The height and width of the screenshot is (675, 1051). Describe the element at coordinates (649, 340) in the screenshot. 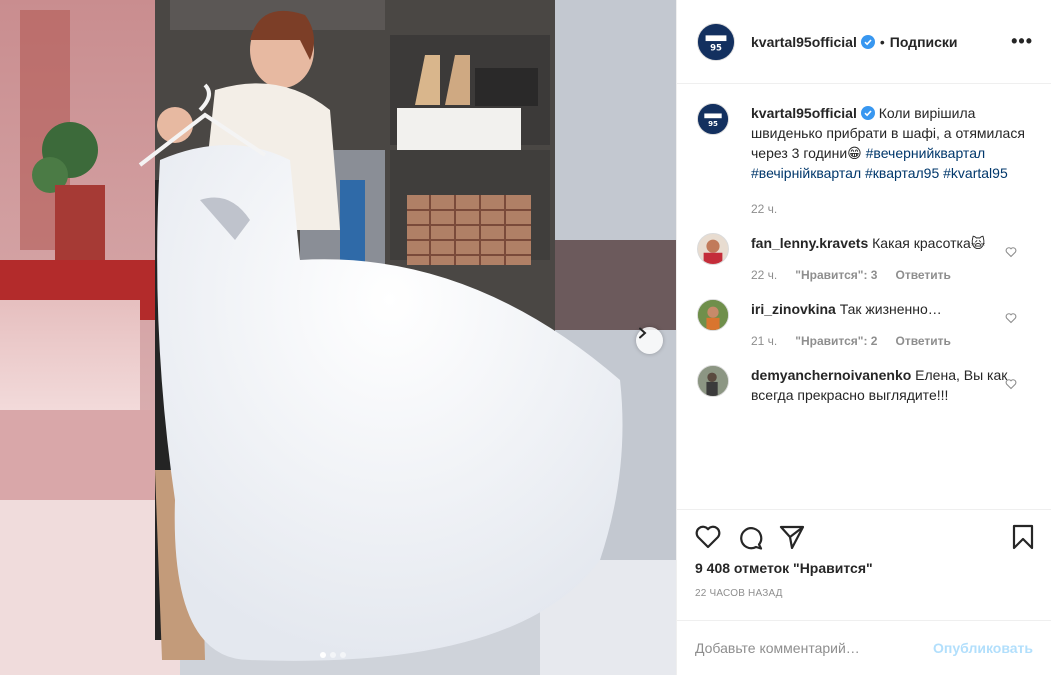

I see `next-photo-button` at that location.